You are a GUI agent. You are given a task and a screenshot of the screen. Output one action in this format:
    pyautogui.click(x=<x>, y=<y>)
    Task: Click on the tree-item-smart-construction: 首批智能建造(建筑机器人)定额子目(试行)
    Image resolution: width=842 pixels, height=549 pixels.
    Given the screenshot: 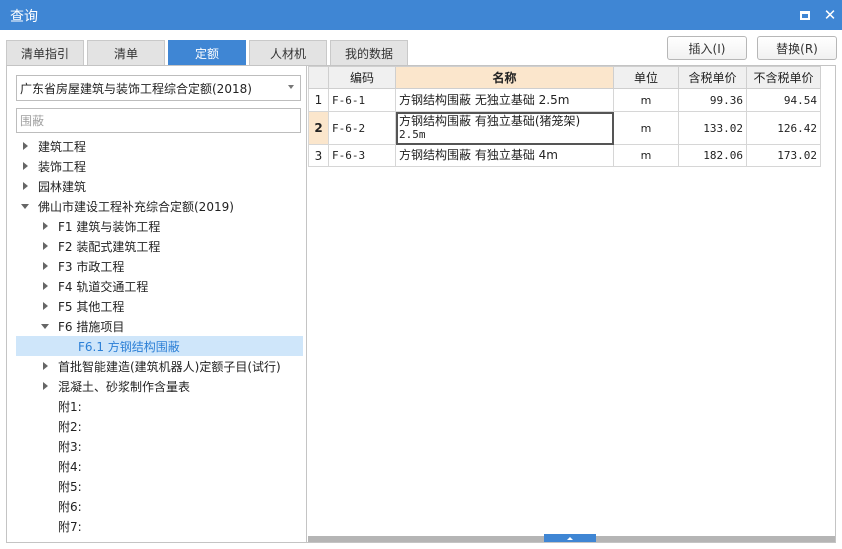 What is the action you would take?
    pyautogui.click(x=159, y=366)
    